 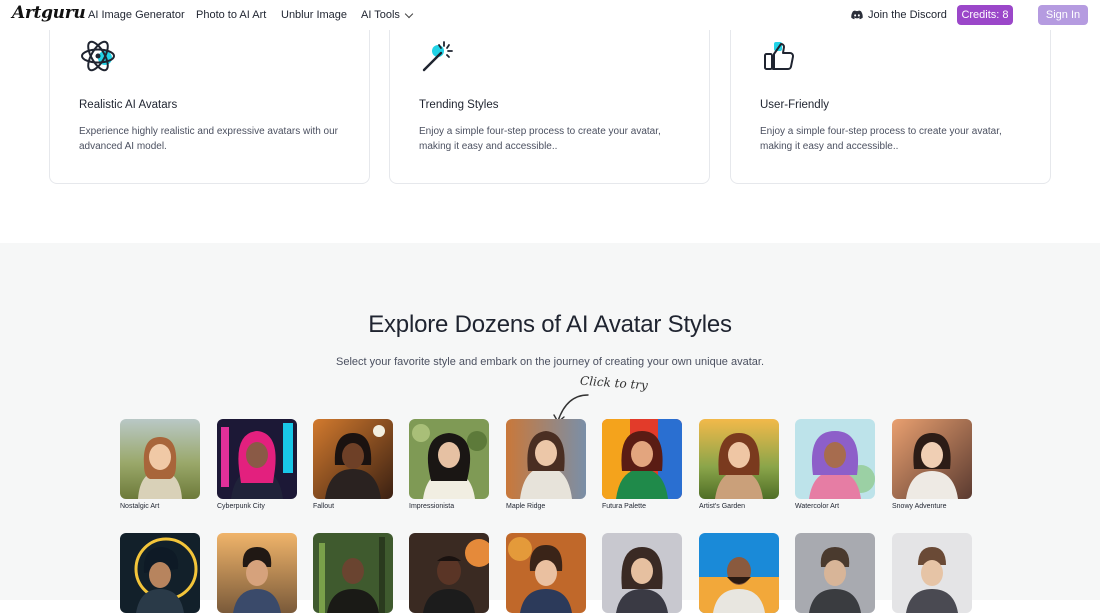 I want to click on discord-icon, so click(x=857, y=15).